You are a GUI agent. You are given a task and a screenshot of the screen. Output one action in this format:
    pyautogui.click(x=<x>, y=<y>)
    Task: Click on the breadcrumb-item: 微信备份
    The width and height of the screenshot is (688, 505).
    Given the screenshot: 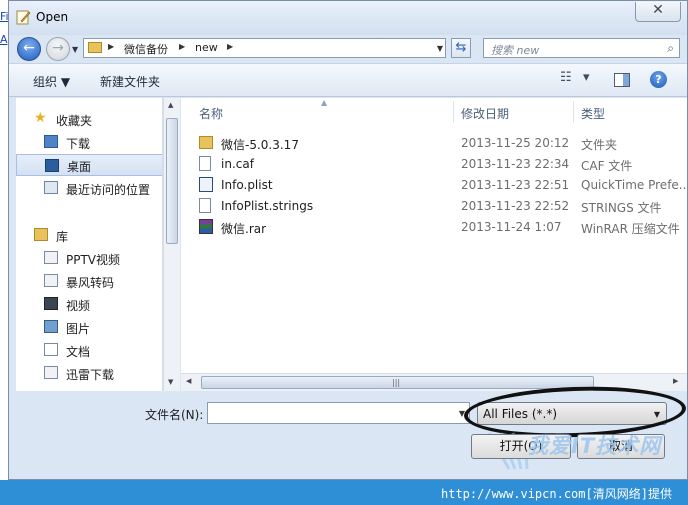 What is the action you would take?
    pyautogui.click(x=146, y=49)
    